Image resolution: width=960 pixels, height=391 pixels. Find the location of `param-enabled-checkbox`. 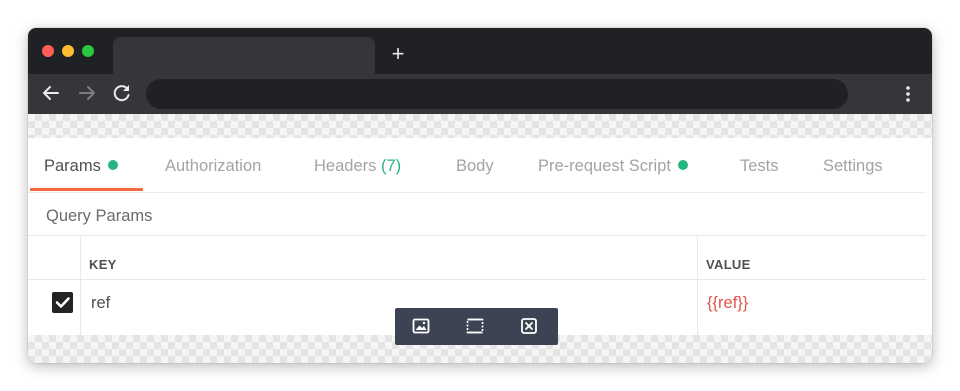

param-enabled-checkbox is located at coordinates (62, 302).